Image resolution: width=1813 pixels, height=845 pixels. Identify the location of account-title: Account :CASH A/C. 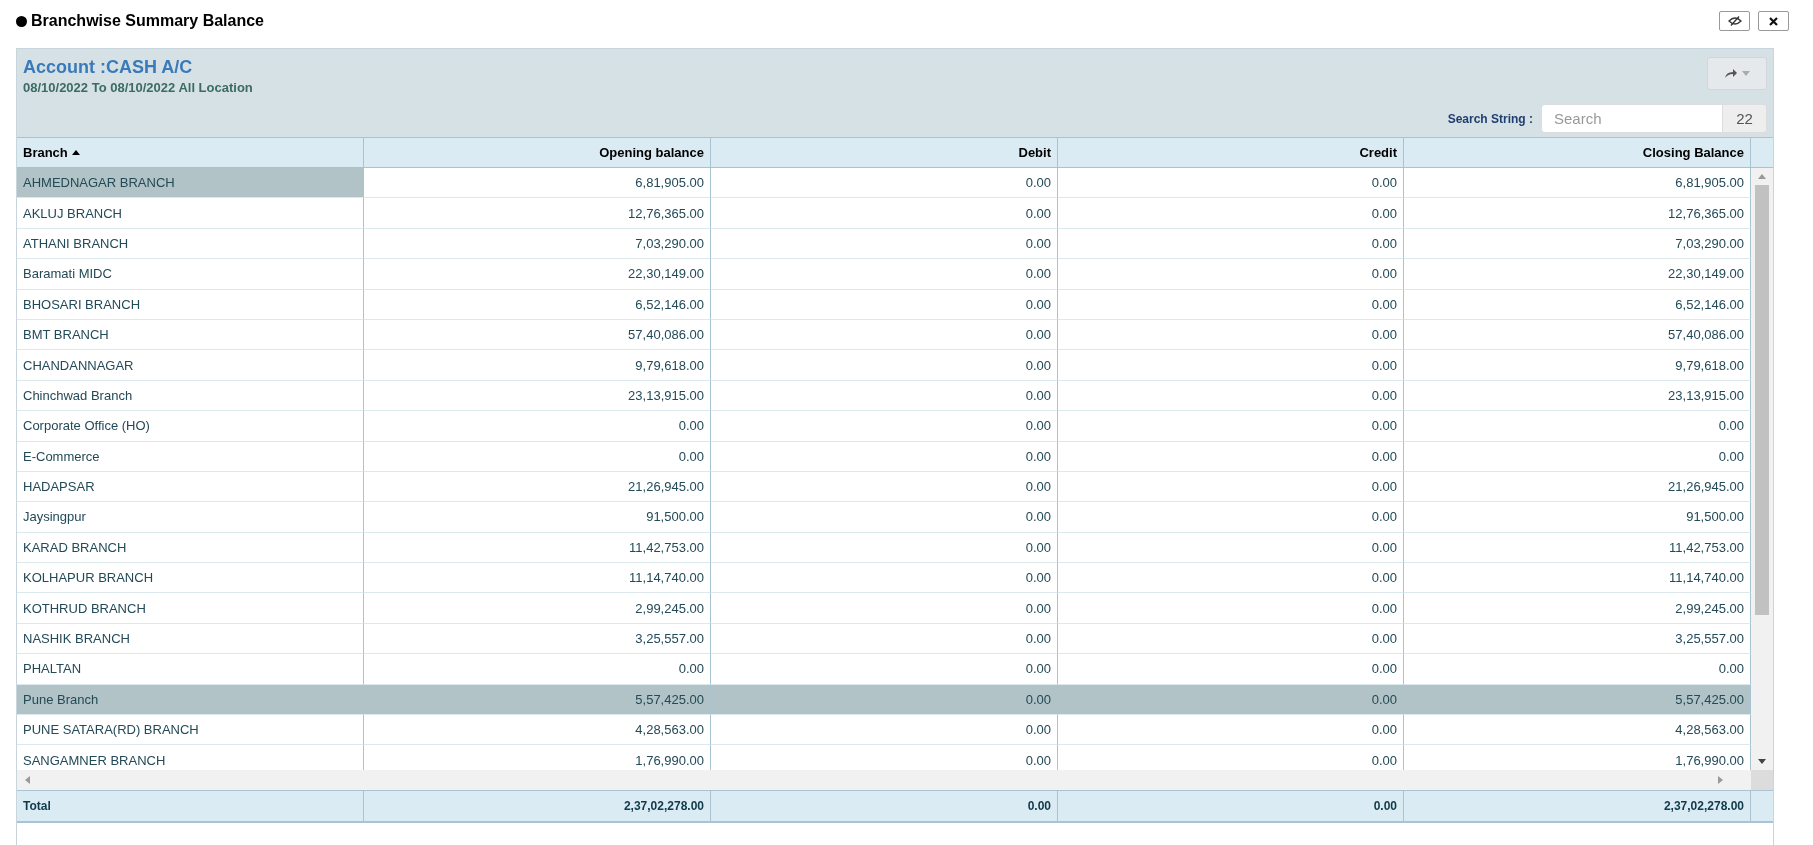
(108, 67).